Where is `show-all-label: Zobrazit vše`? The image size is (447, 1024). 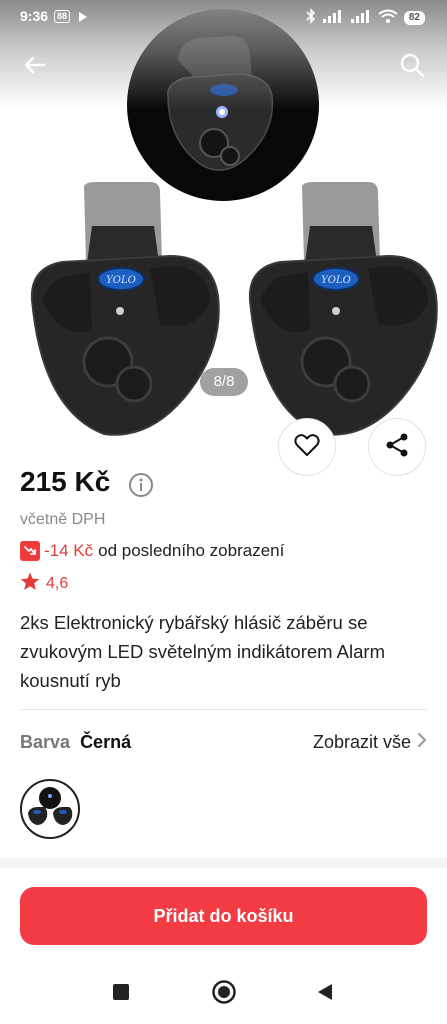 show-all-label: Zobrazit vše is located at coordinates (361, 742).